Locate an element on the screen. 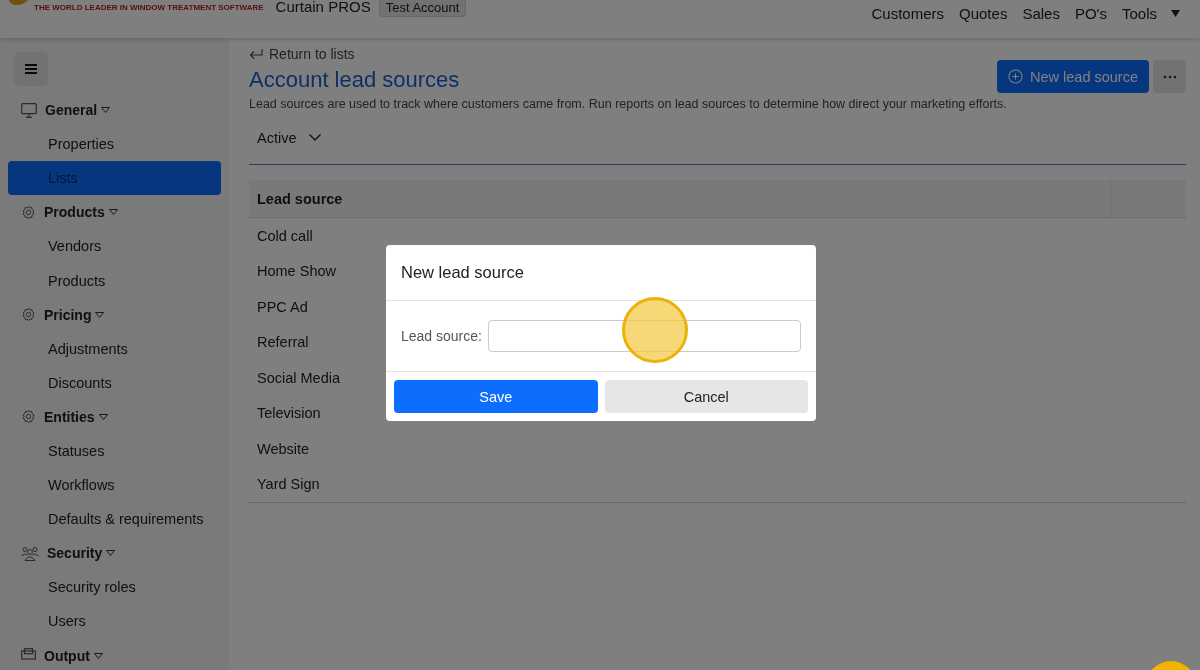 This screenshot has width=1200, height=670. menu-icon is located at coordinates (31, 69).